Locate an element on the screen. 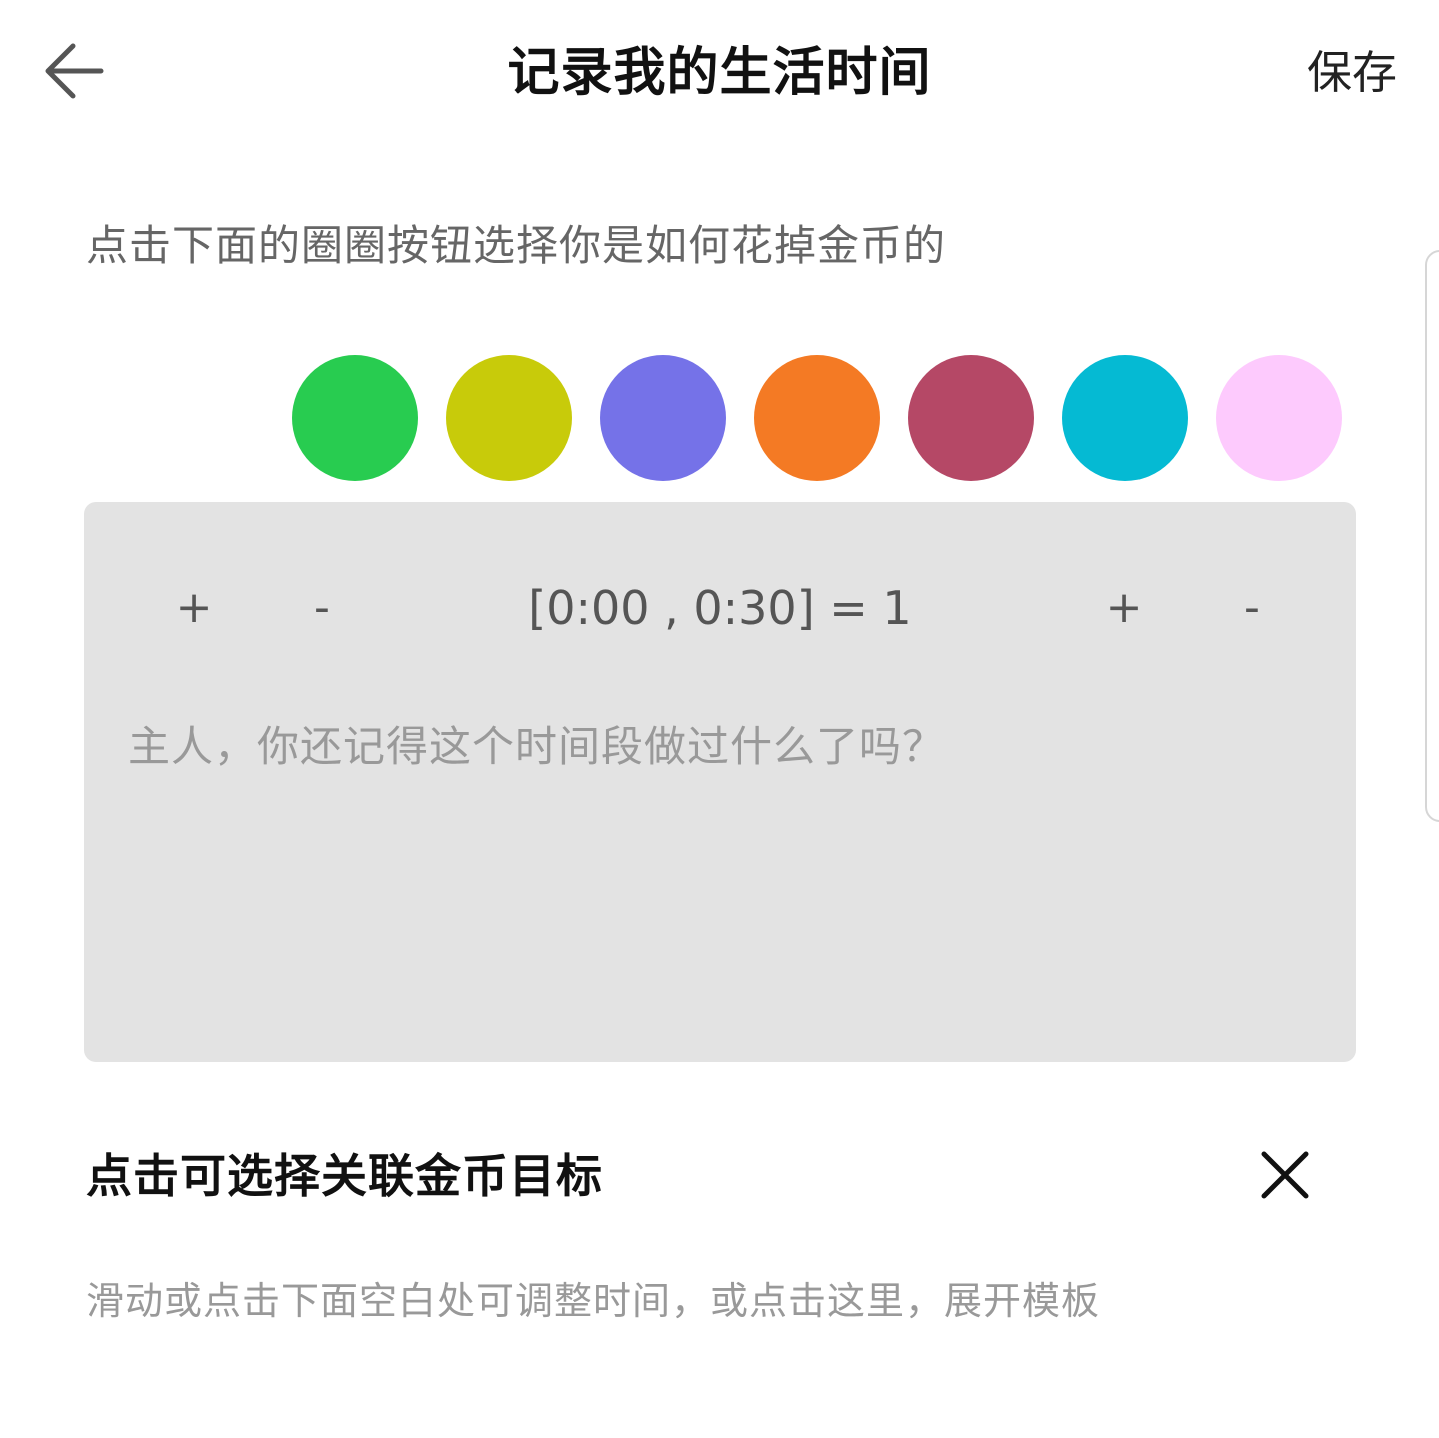  close-button is located at coordinates (1285, 1175).